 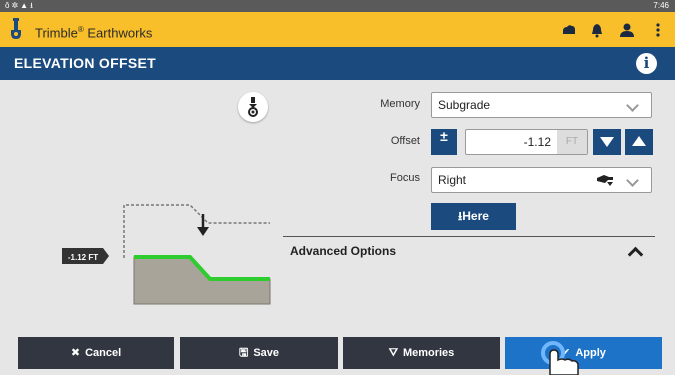 I want to click on page-title: ELEVATION OFFSET, so click(x=85, y=63).